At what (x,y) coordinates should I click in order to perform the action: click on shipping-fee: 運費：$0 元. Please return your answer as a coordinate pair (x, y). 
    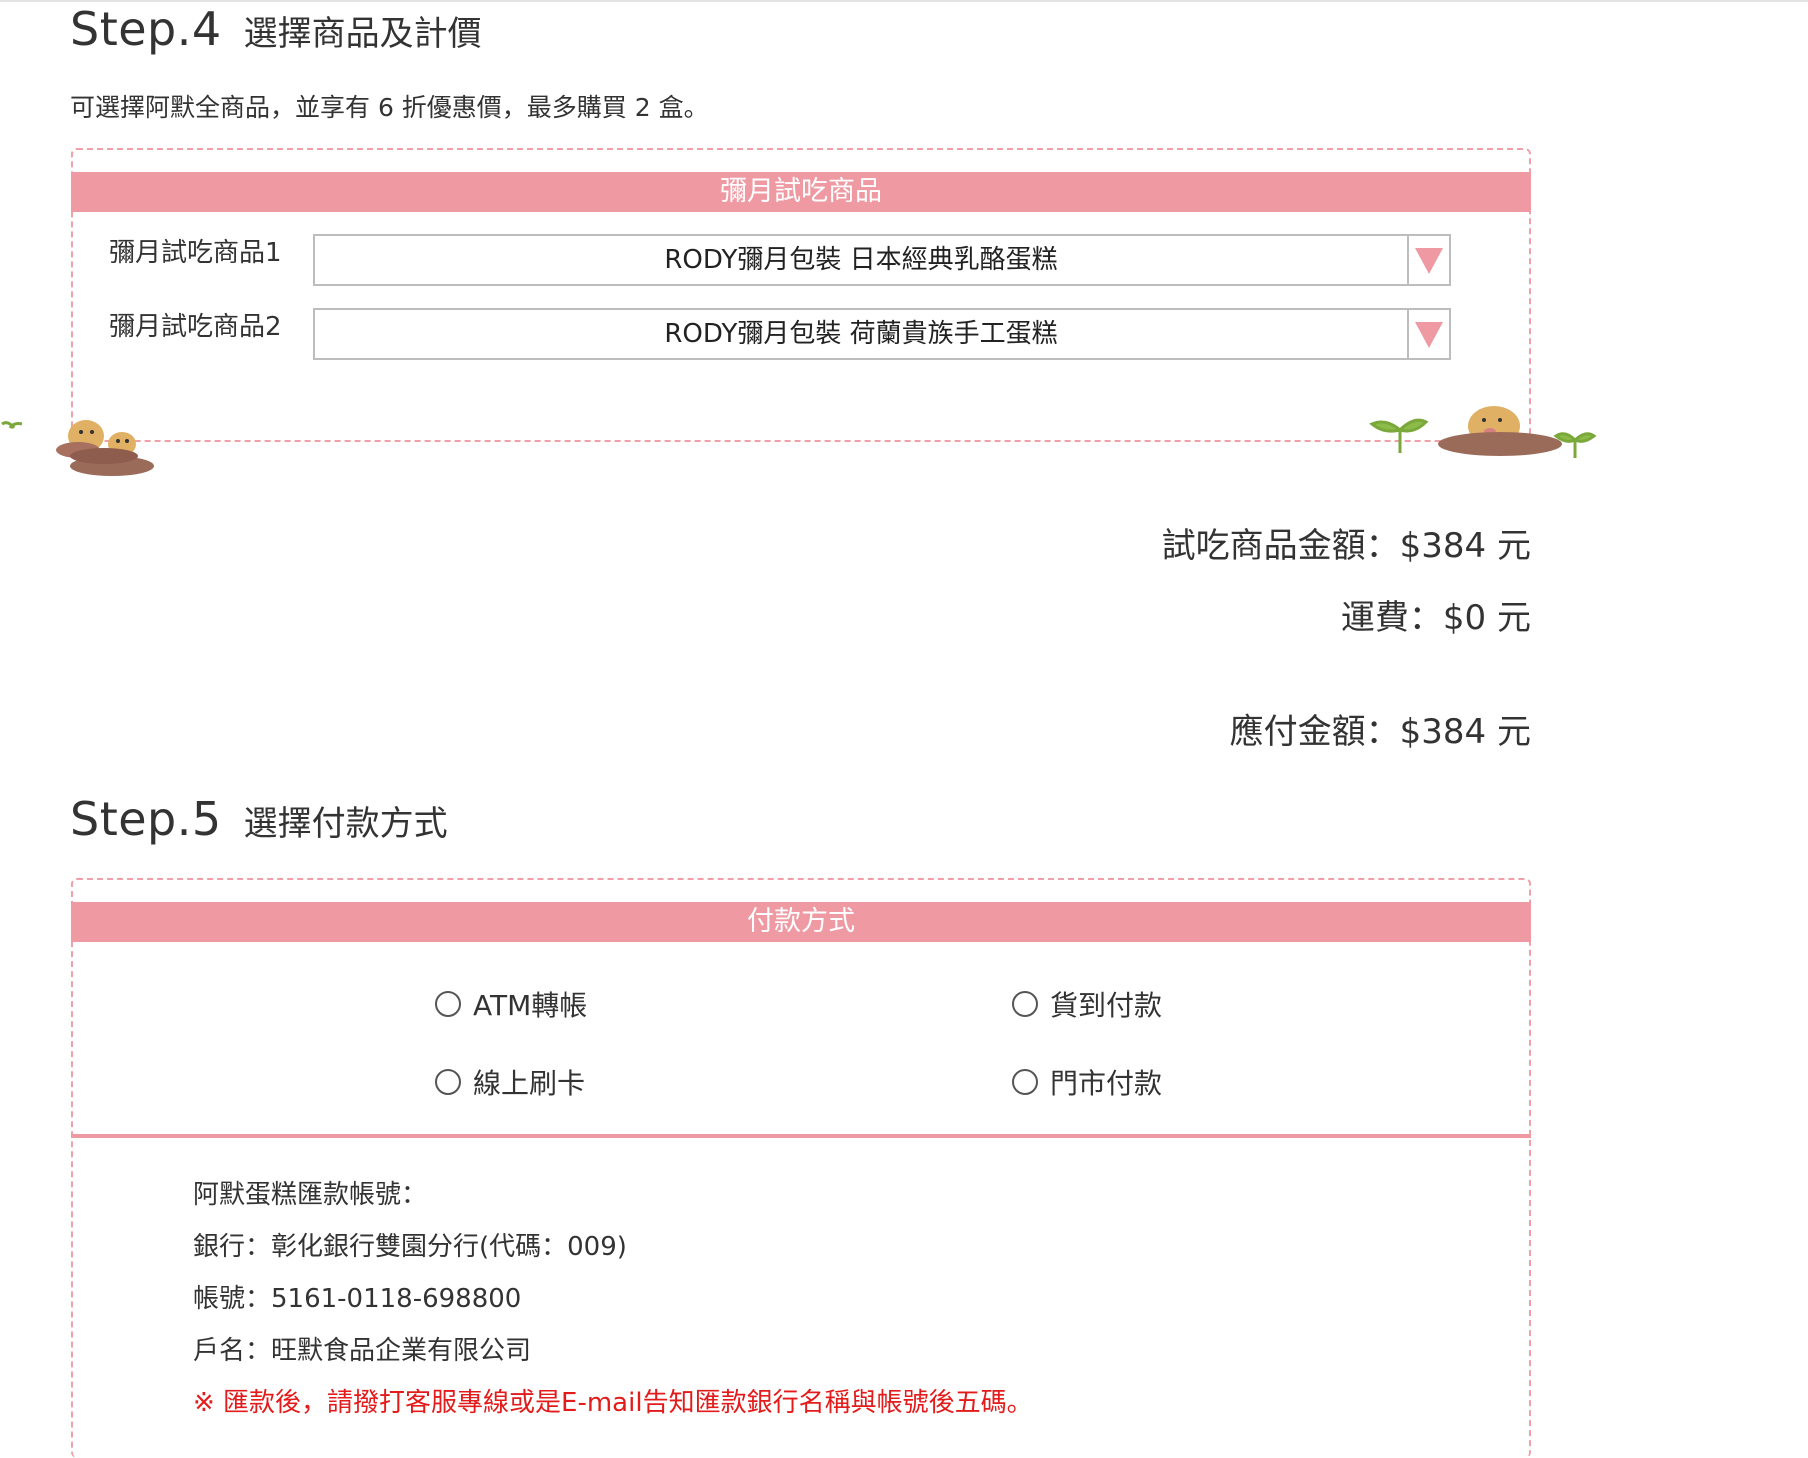
    Looking at the image, I should click on (1435, 618).